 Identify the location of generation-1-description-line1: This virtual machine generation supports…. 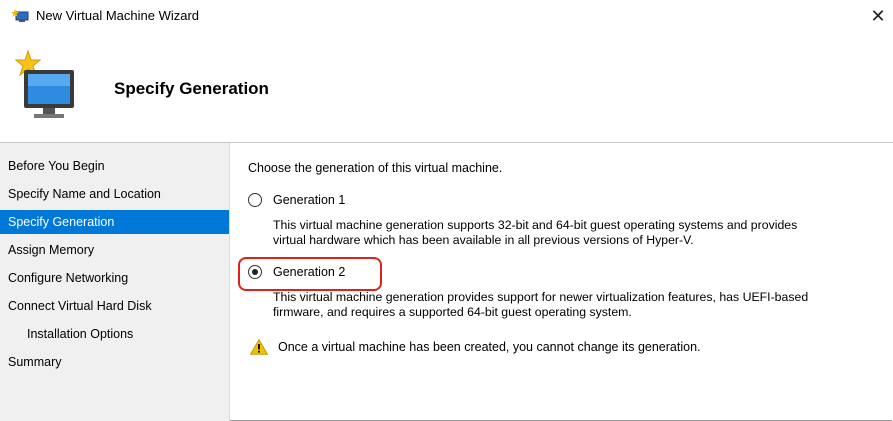
(535, 225).